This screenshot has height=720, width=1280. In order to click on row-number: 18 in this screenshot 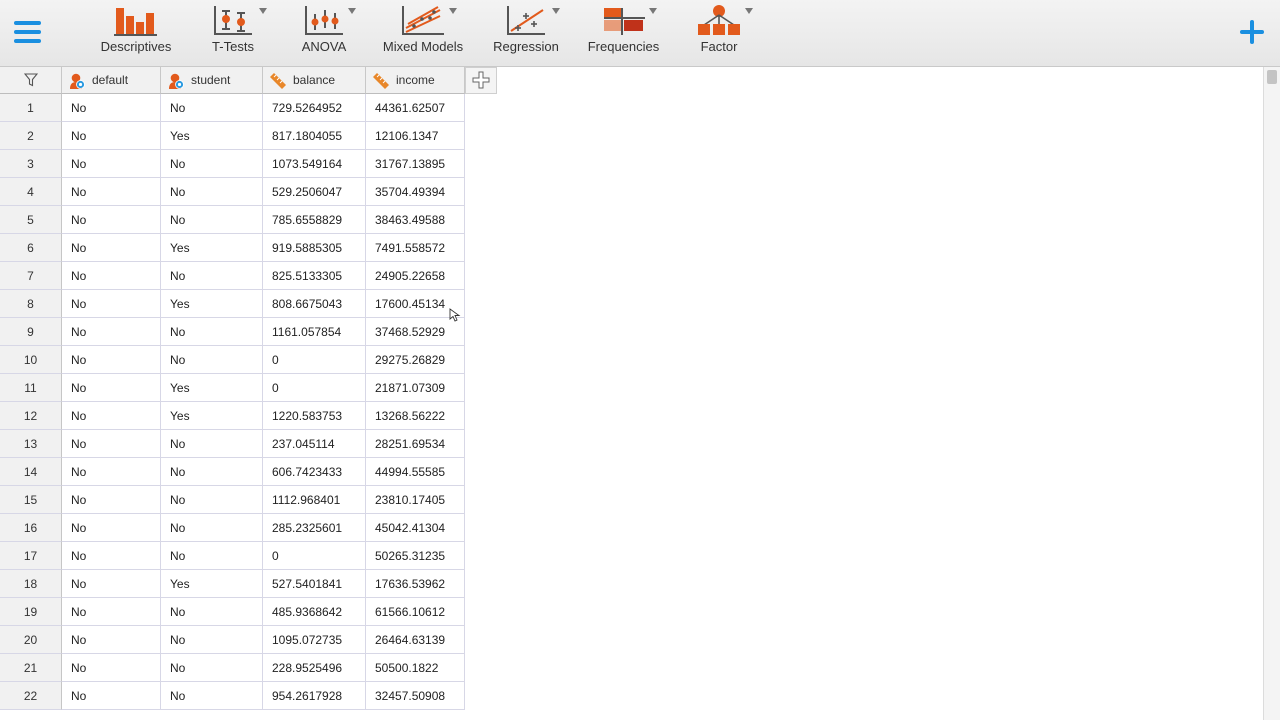, I will do `click(31, 584)`.